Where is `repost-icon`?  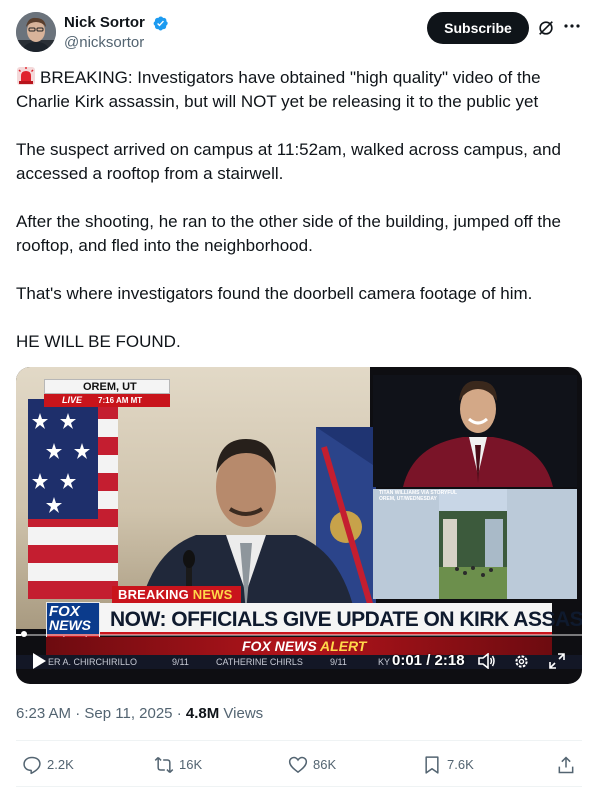
repost-icon is located at coordinates (164, 765).